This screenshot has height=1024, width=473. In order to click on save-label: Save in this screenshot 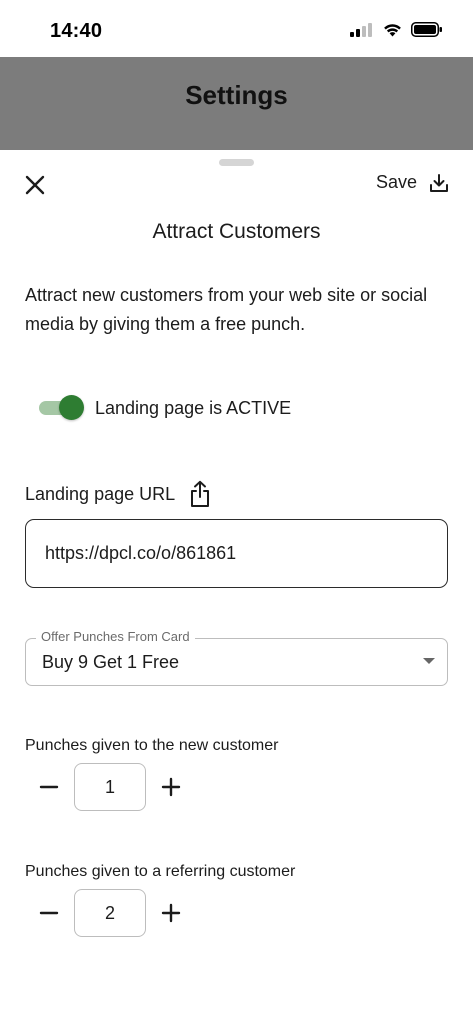, I will do `click(396, 182)`.